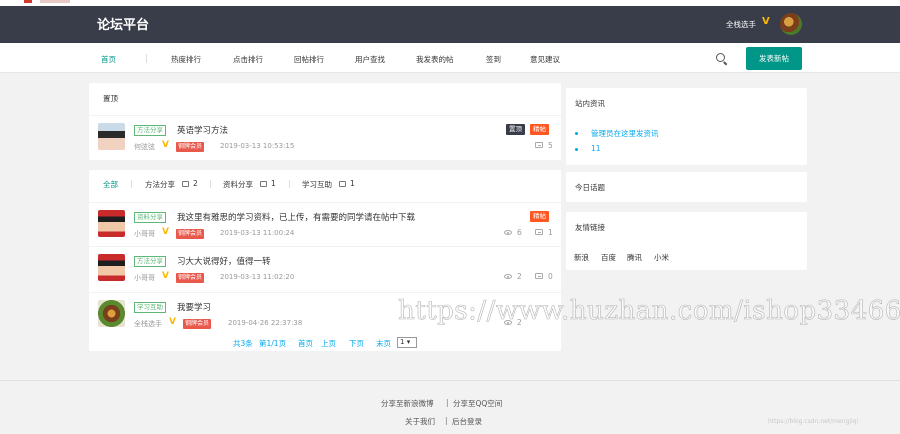 Image resolution: width=900 pixels, height=434 pixels. Describe the element at coordinates (383, 343) in the screenshot. I see `pager-last: 末页` at that location.